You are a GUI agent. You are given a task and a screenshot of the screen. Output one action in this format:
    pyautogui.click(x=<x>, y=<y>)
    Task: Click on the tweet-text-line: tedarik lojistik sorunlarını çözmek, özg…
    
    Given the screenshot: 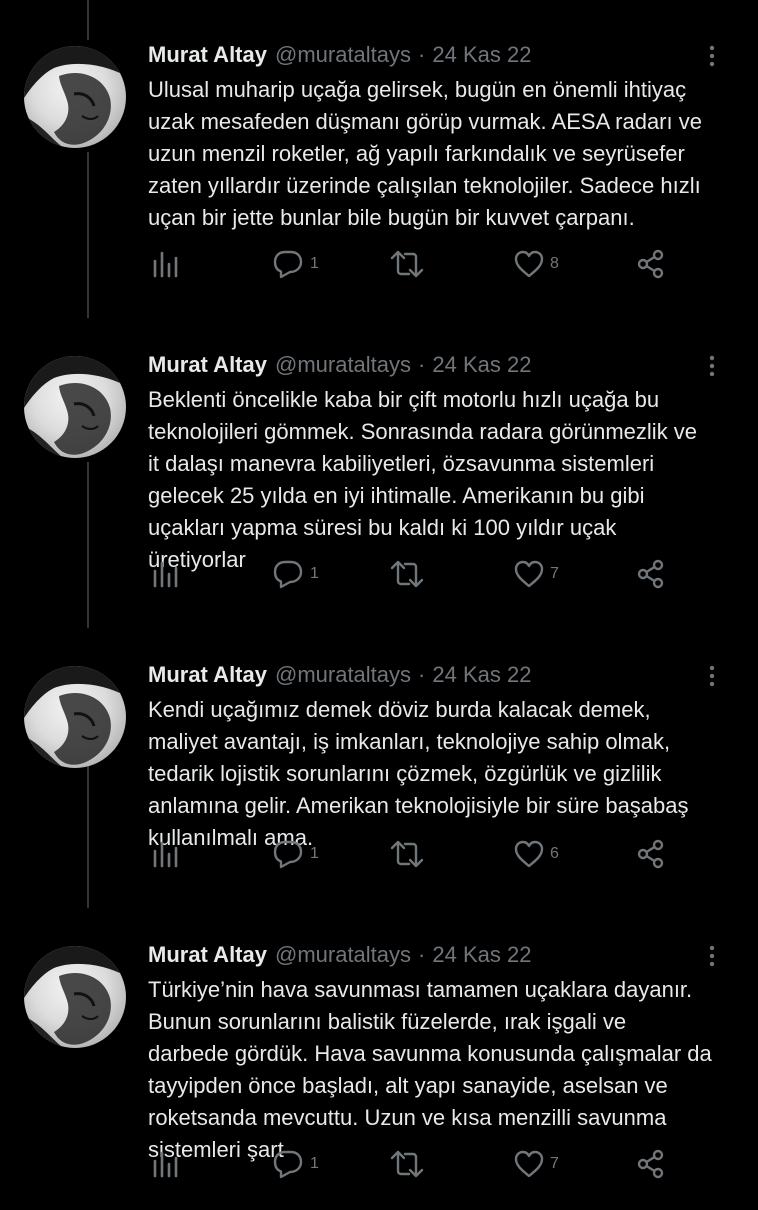 What is the action you would take?
    pyautogui.click(x=405, y=773)
    